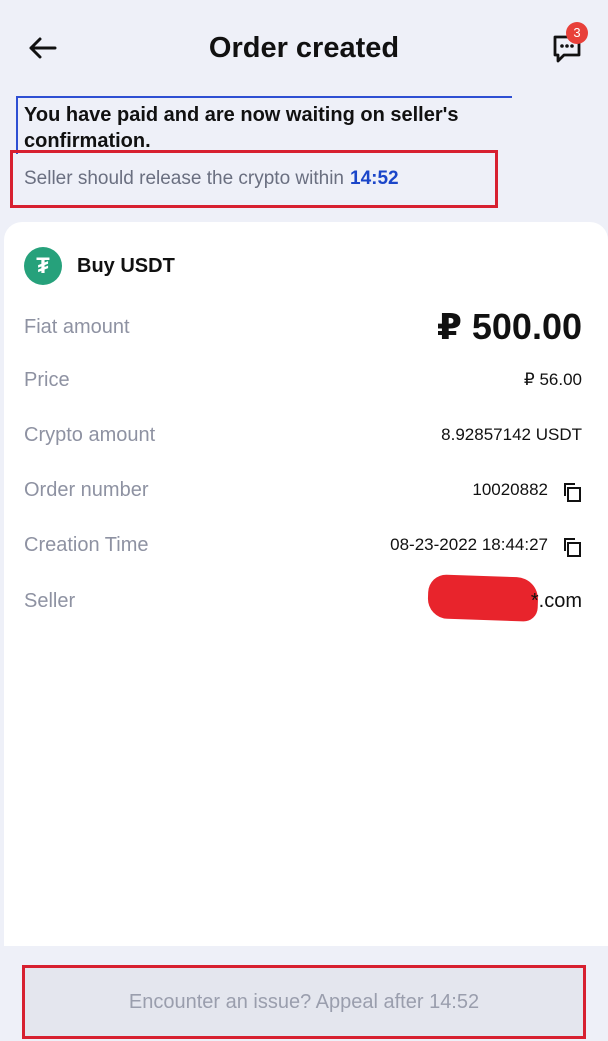 The height and width of the screenshot is (1041, 608). What do you see at coordinates (374, 178) in the screenshot?
I see `release-countdown-time: 14:52` at bounding box center [374, 178].